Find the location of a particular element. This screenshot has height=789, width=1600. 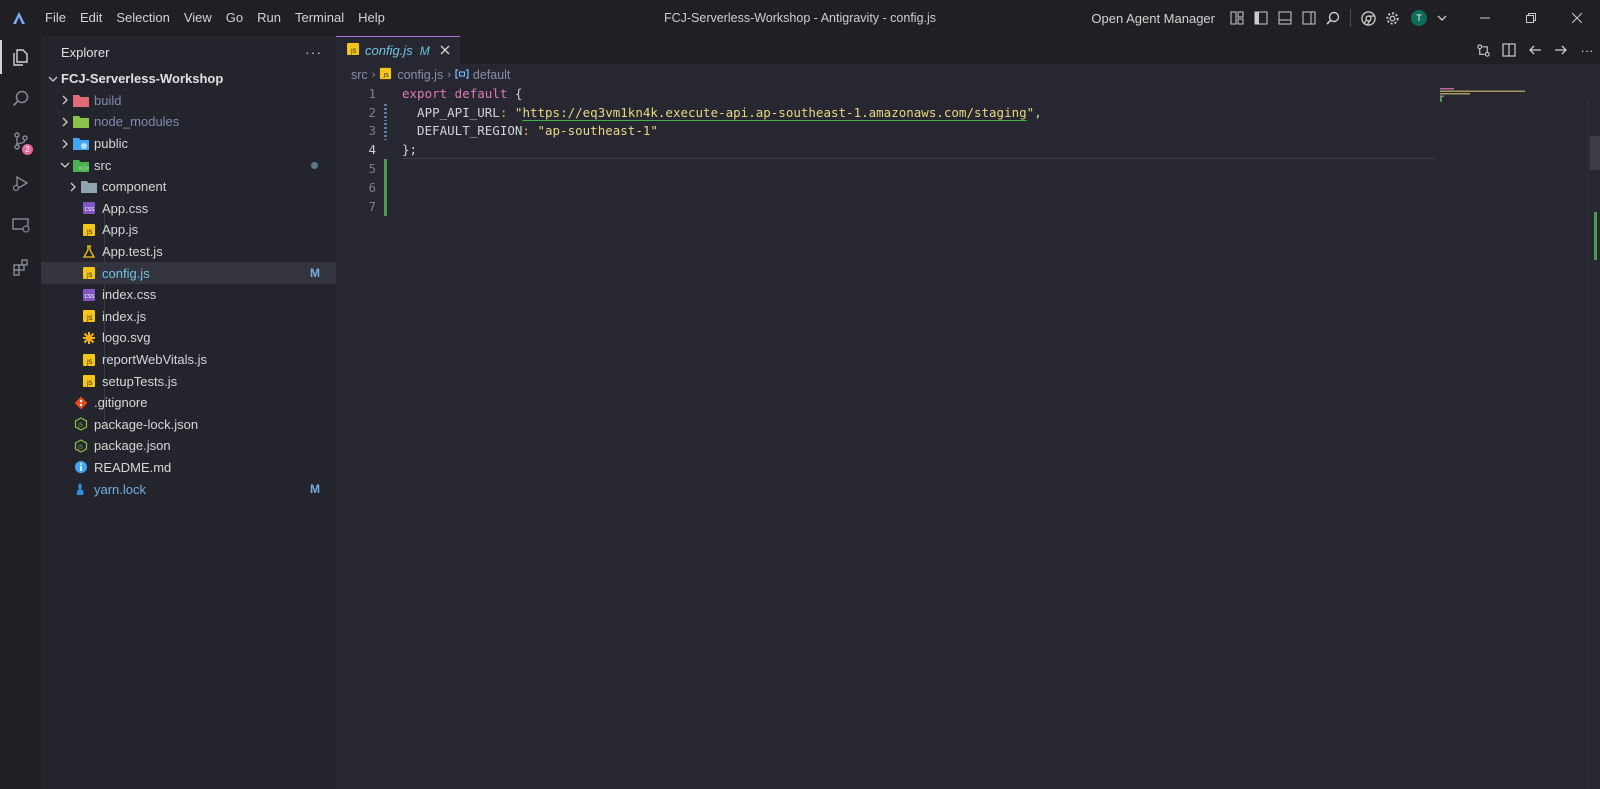

svg-text: CSS is located at coordinates (90, 297).